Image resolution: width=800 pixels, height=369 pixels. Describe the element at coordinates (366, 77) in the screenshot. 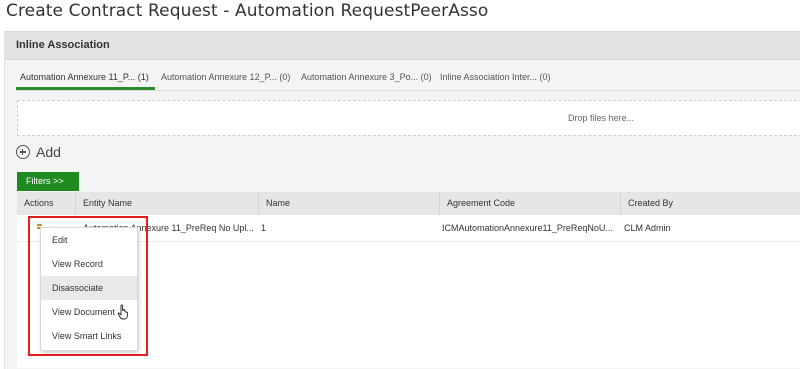

I see `tab-annexure-3: Automation Annexure 3_Po... (0)` at that location.